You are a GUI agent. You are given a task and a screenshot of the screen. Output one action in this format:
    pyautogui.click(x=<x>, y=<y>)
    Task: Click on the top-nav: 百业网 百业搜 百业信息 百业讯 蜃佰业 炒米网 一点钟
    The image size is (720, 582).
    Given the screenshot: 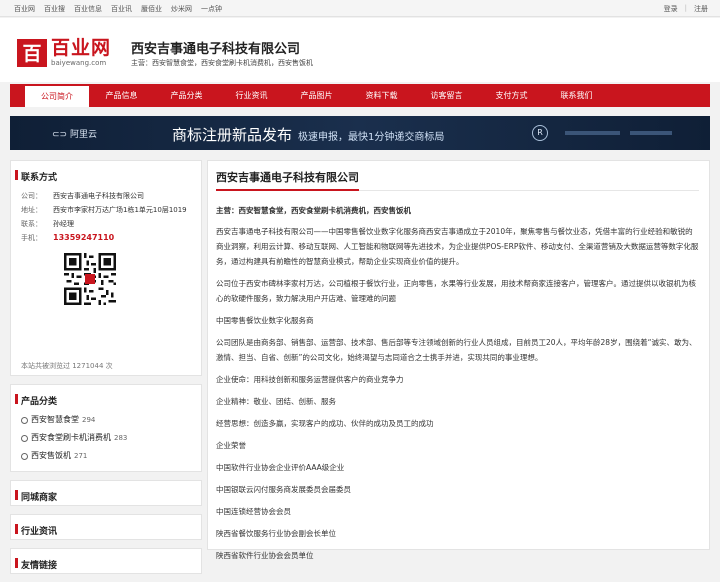 What is the action you would take?
    pyautogui.click(x=122, y=9)
    